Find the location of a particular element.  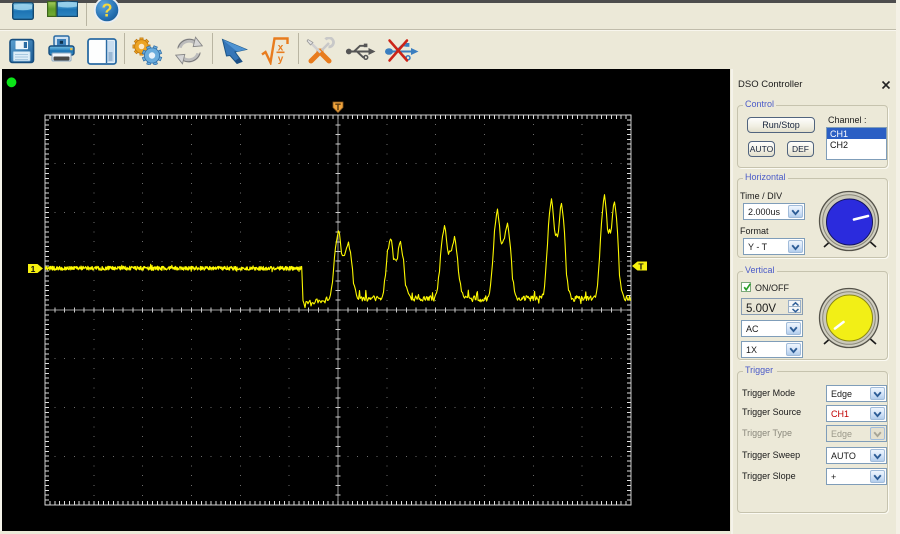

svg-text: T is located at coordinates (641, 266).